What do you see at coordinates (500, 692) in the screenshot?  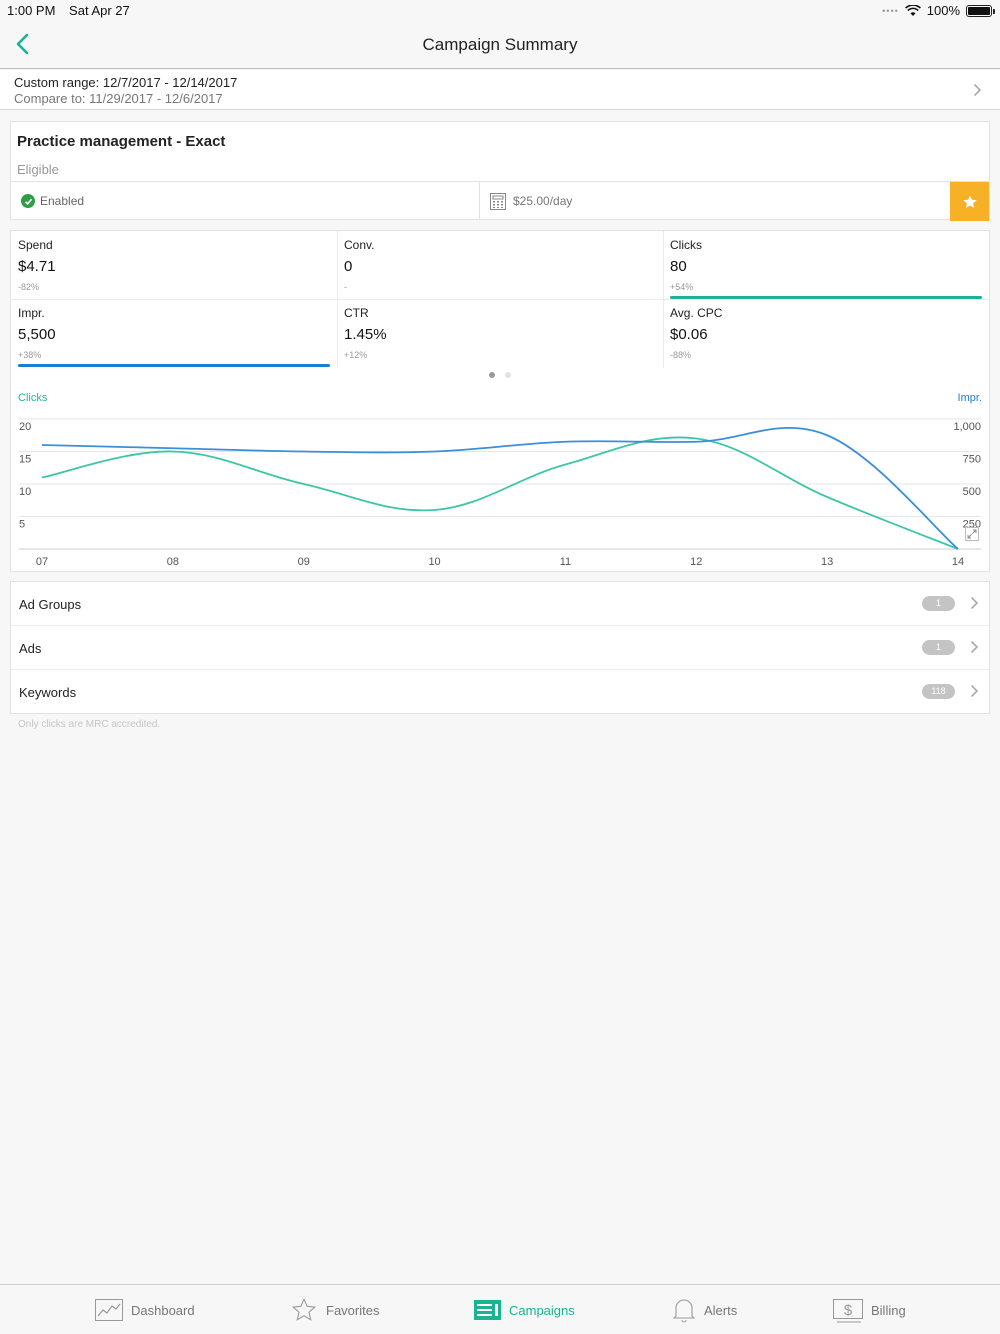 I see `list-item-keywords: Keywords 118` at bounding box center [500, 692].